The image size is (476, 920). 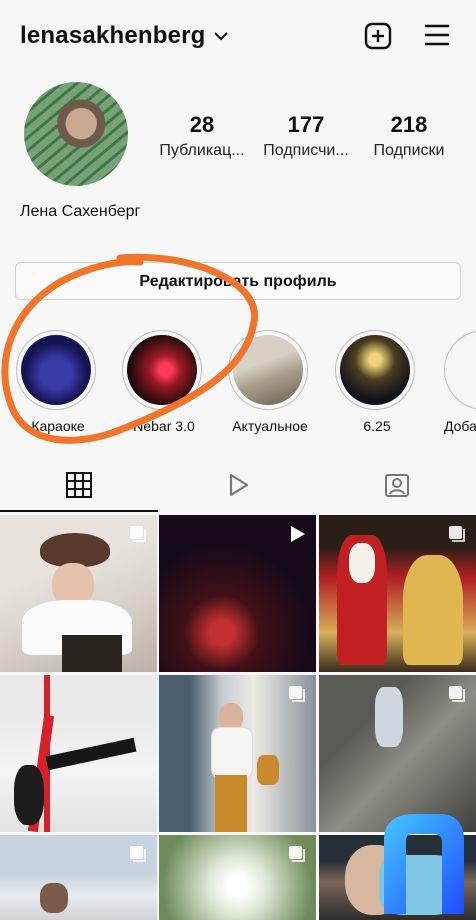 I want to click on full-name: Лена Сахенберг, so click(x=80, y=211).